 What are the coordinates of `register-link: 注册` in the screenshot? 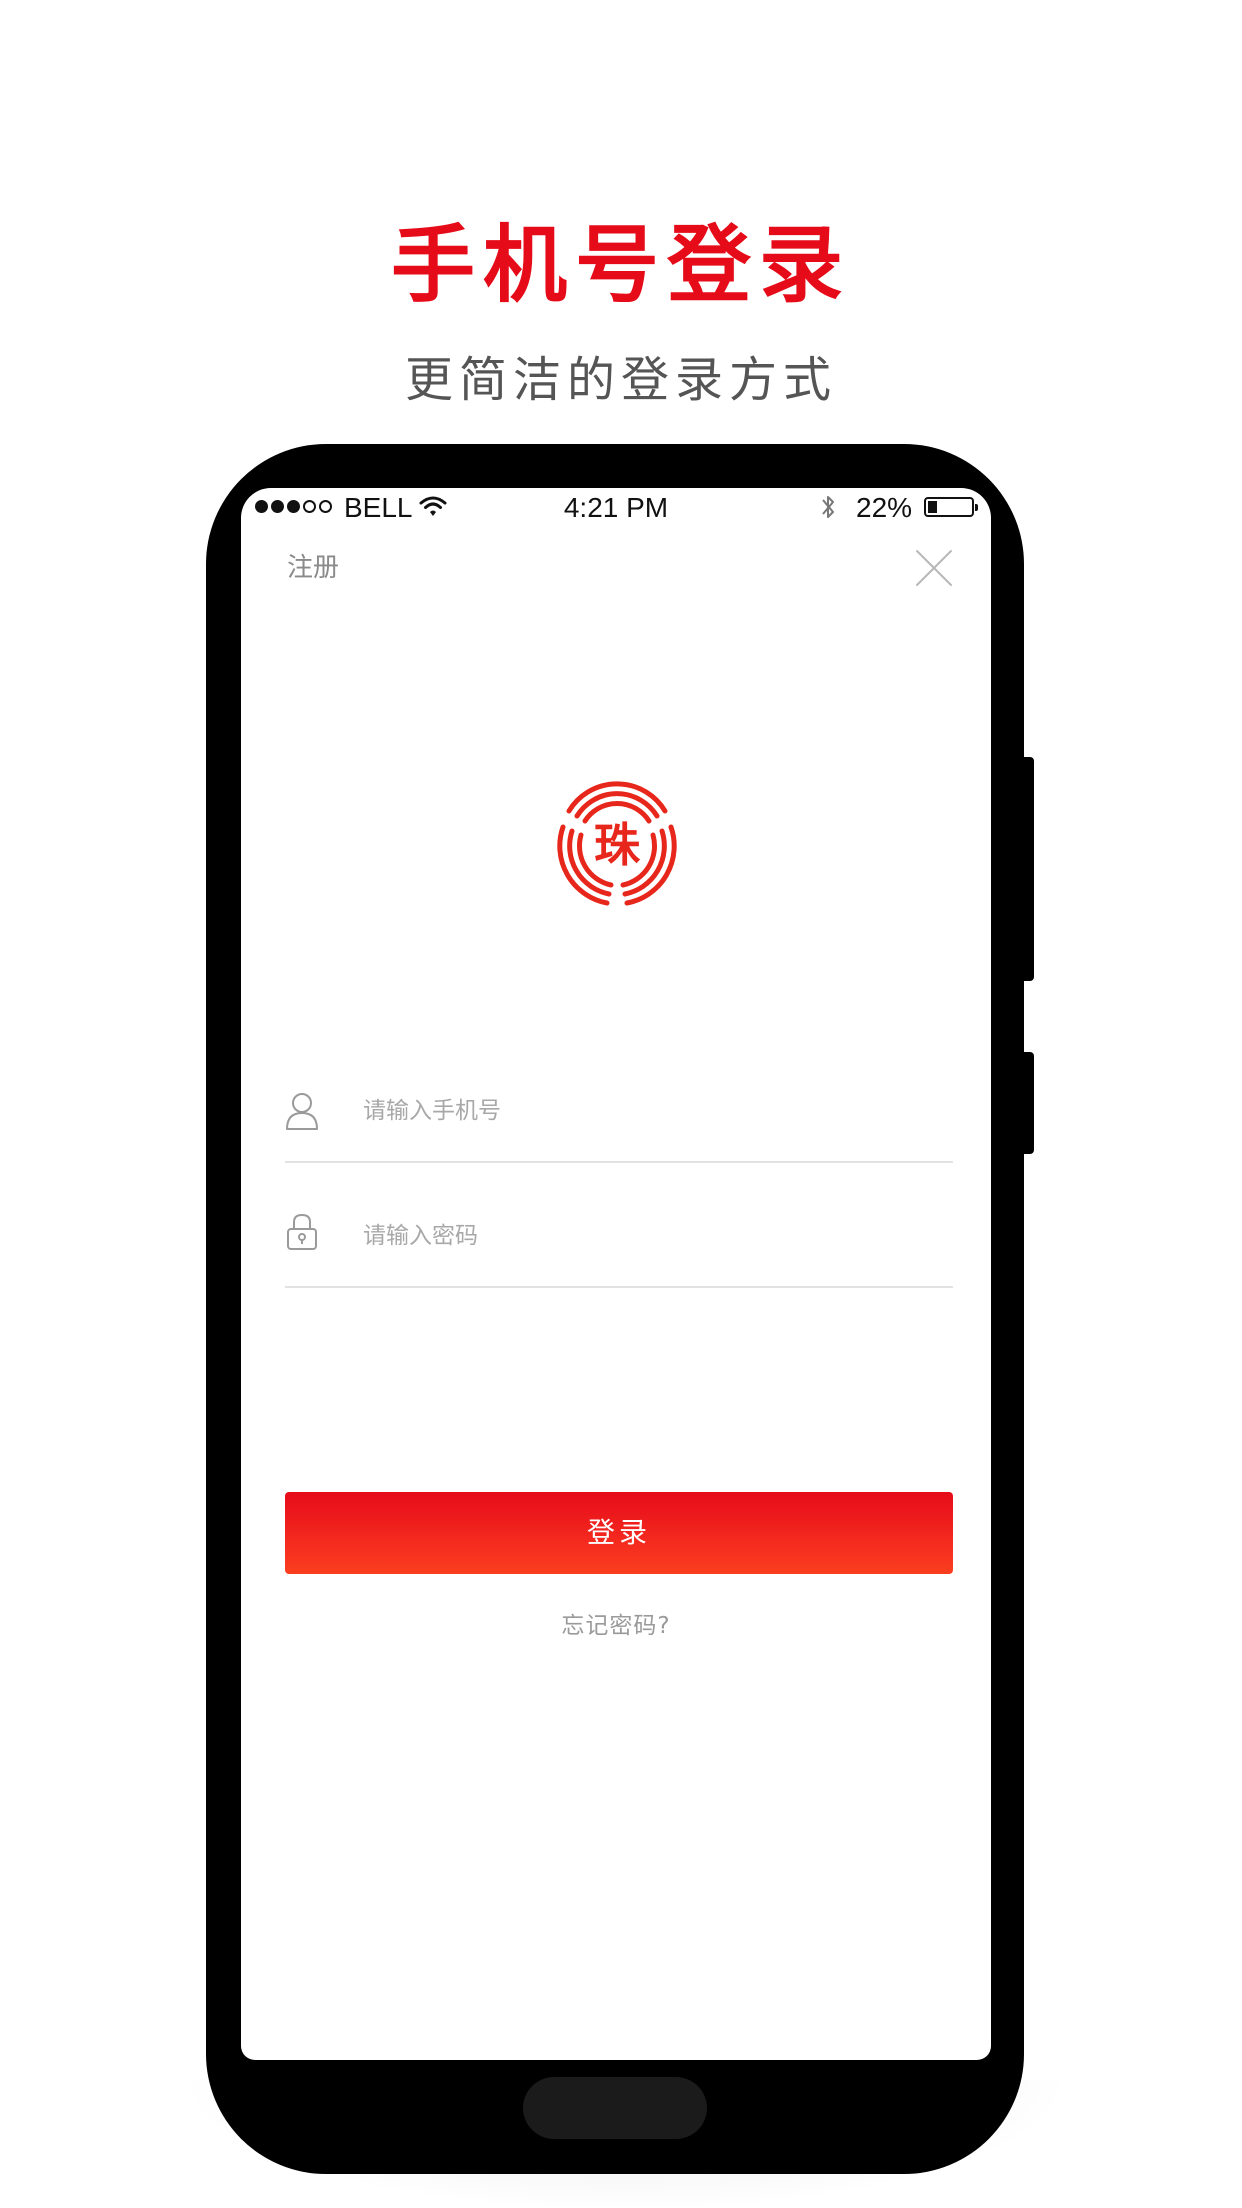 It's located at (313, 568).